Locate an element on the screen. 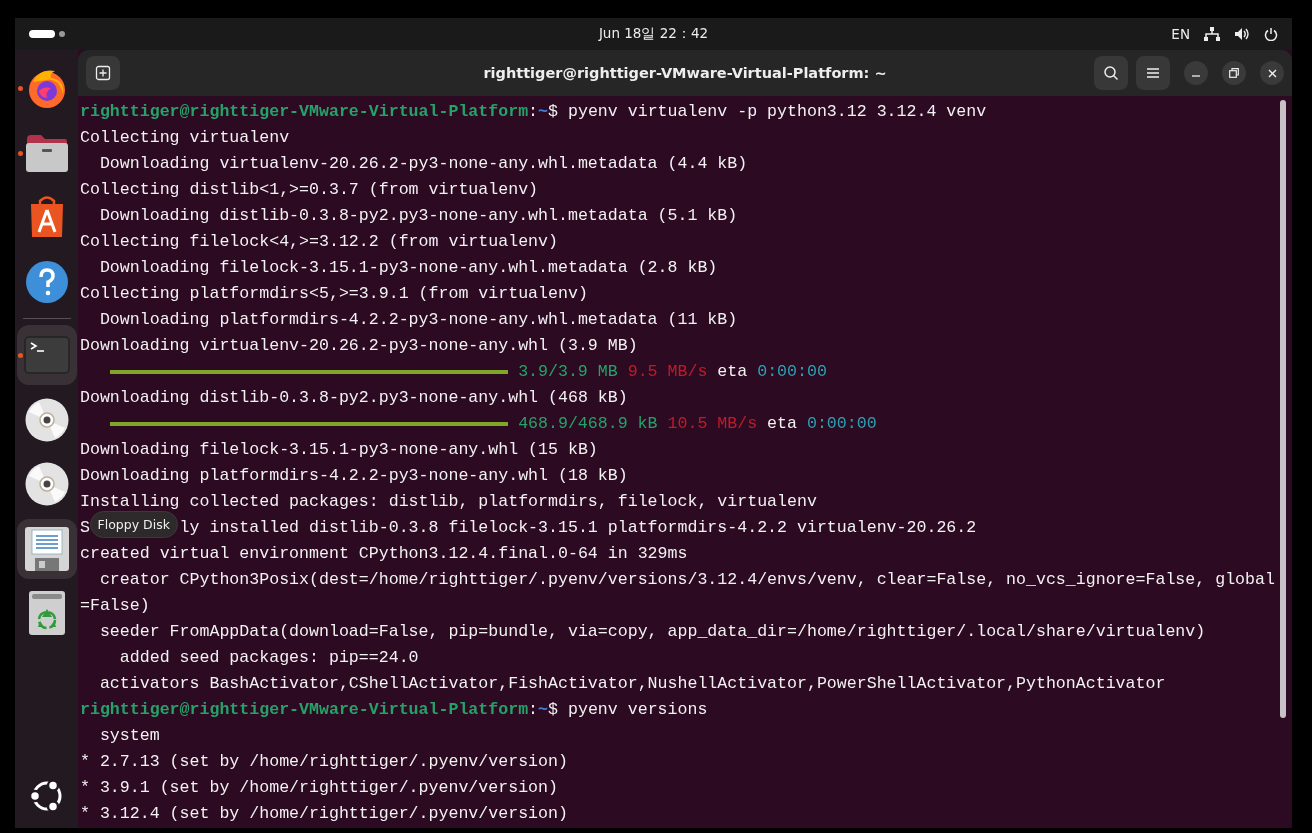 The image size is (1312, 833). terminal-line: Installing collected packages: distlib, platformdirs, filelock, virtualenv is located at coordinates (448, 502).